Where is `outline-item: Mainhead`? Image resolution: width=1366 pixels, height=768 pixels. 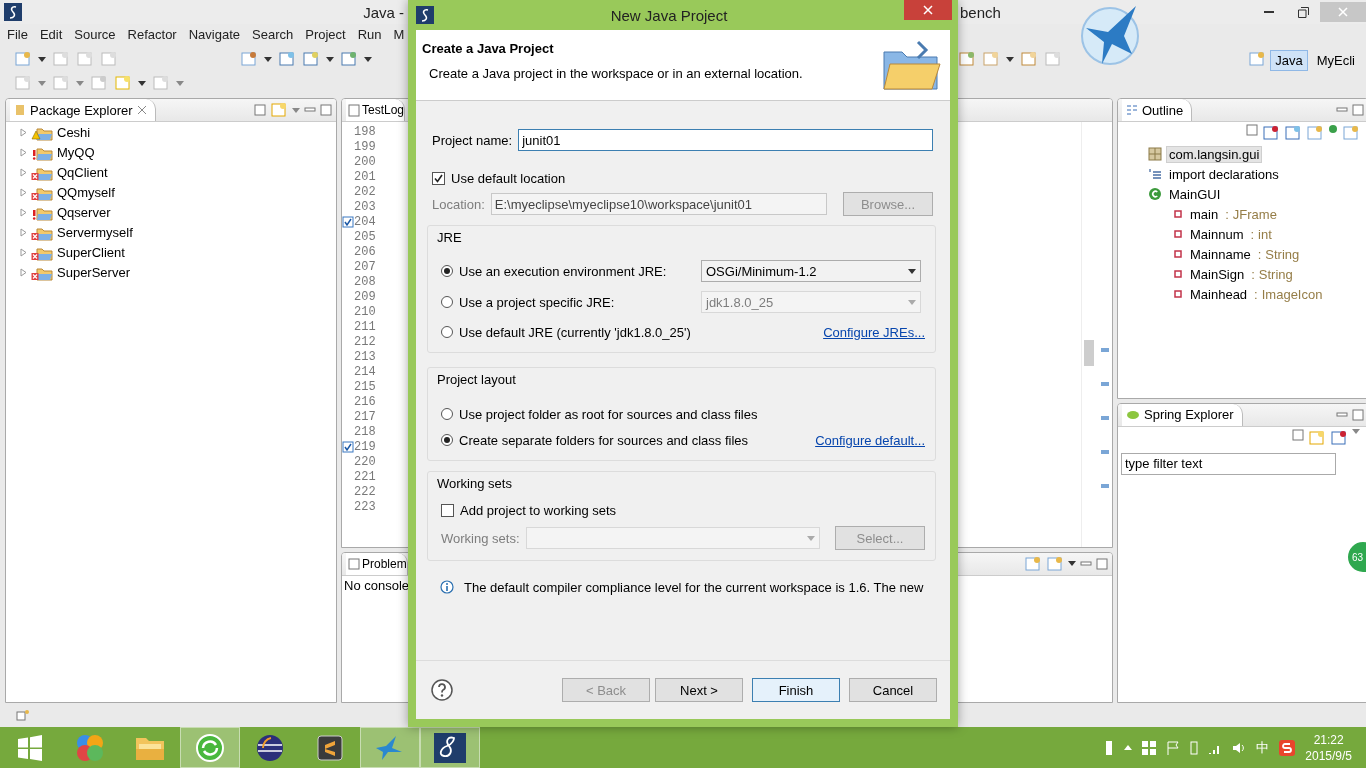
outline-item: Mainhead is located at coordinates (1219, 294).